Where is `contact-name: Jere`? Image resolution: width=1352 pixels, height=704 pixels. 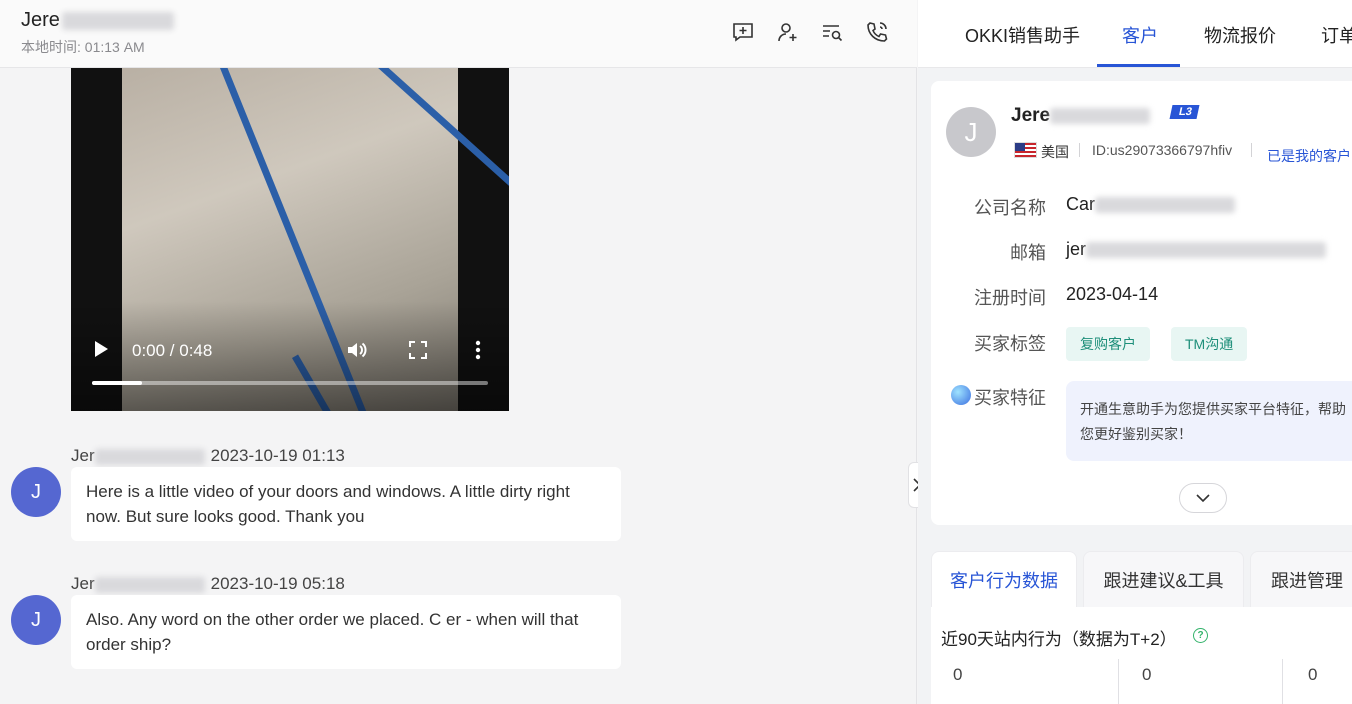
contact-name: Jere is located at coordinates (97, 20).